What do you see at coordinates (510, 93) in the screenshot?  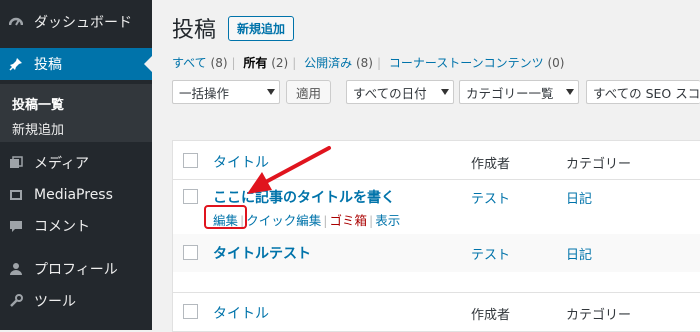 I see `category-filter-value: カテゴリー一覧` at bounding box center [510, 93].